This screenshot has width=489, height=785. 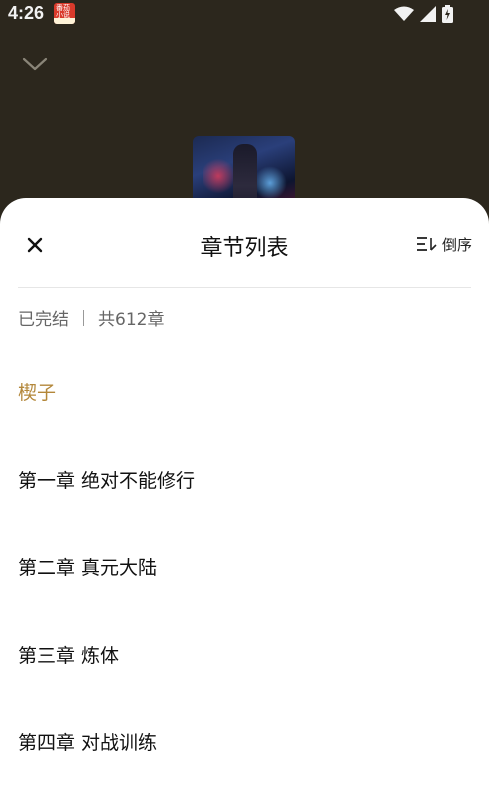 I want to click on chevron-down-icon, so click(x=35, y=64).